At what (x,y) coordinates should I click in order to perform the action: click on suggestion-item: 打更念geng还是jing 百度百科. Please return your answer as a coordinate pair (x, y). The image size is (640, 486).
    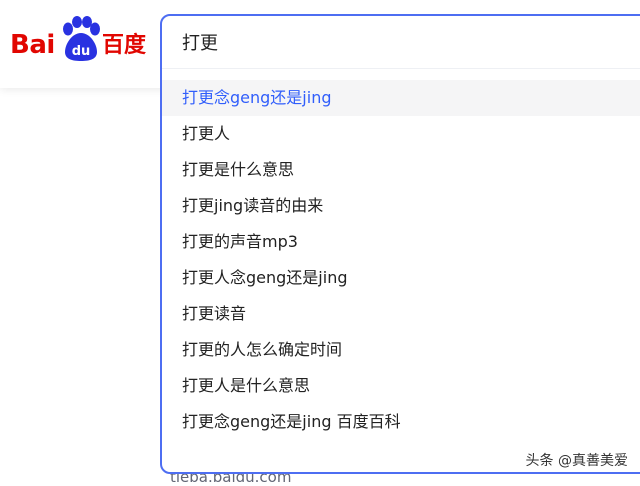
    Looking at the image, I should click on (401, 422).